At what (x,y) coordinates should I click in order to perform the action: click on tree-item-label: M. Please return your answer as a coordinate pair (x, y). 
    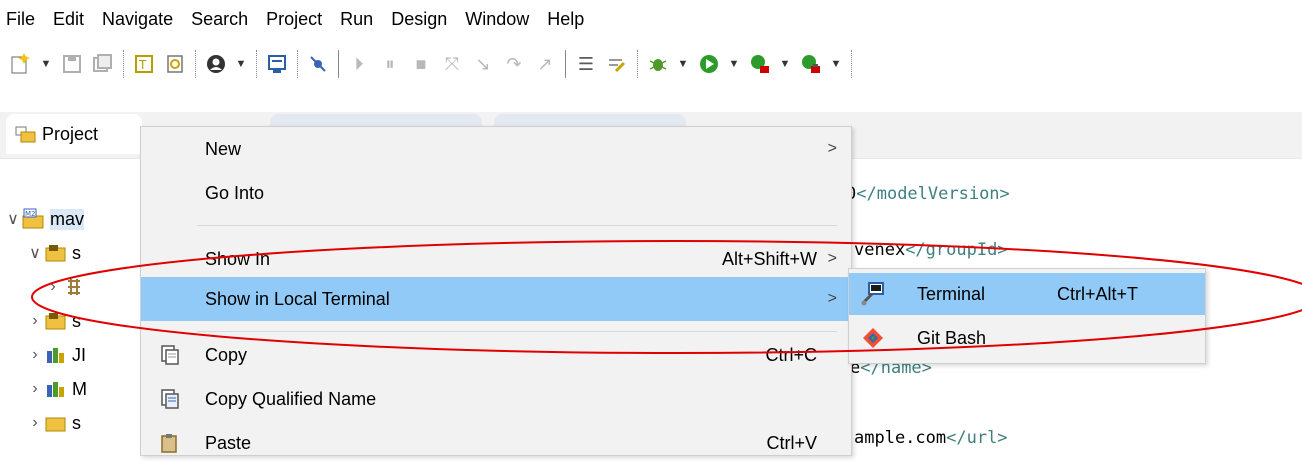
    Looking at the image, I should click on (79, 388).